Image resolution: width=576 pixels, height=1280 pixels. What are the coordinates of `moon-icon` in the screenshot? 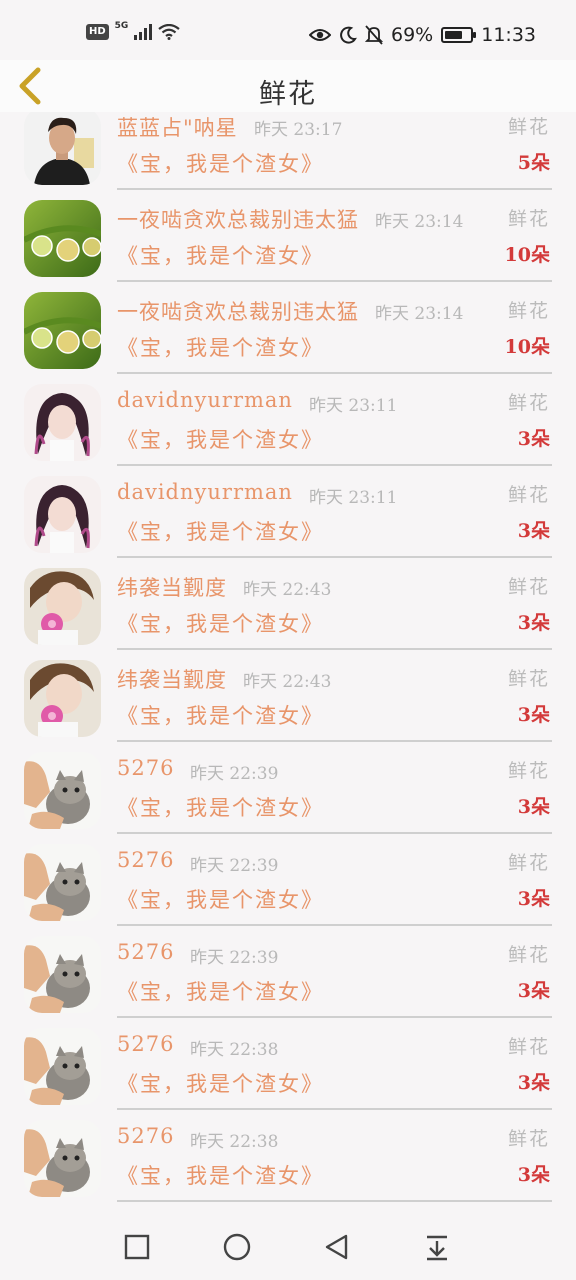 It's located at (348, 35).